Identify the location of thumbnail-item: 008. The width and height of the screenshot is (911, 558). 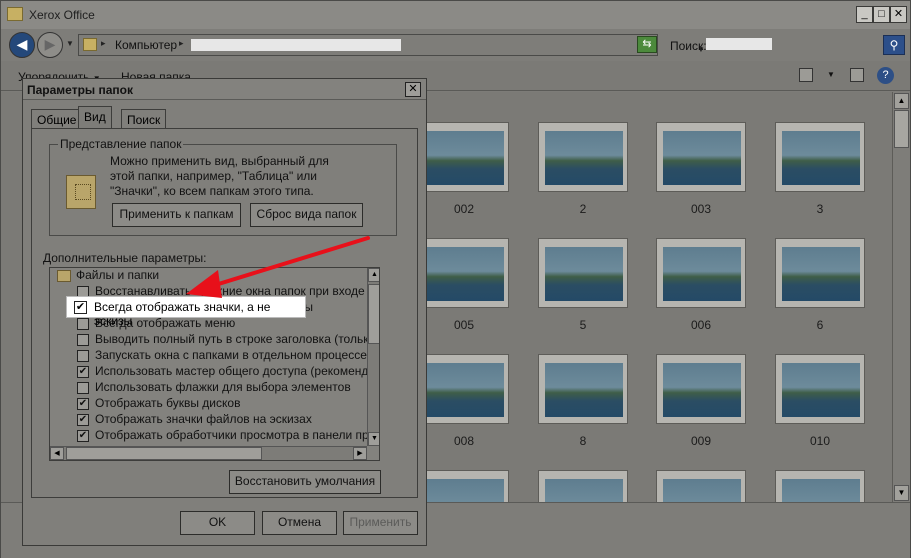
(464, 401).